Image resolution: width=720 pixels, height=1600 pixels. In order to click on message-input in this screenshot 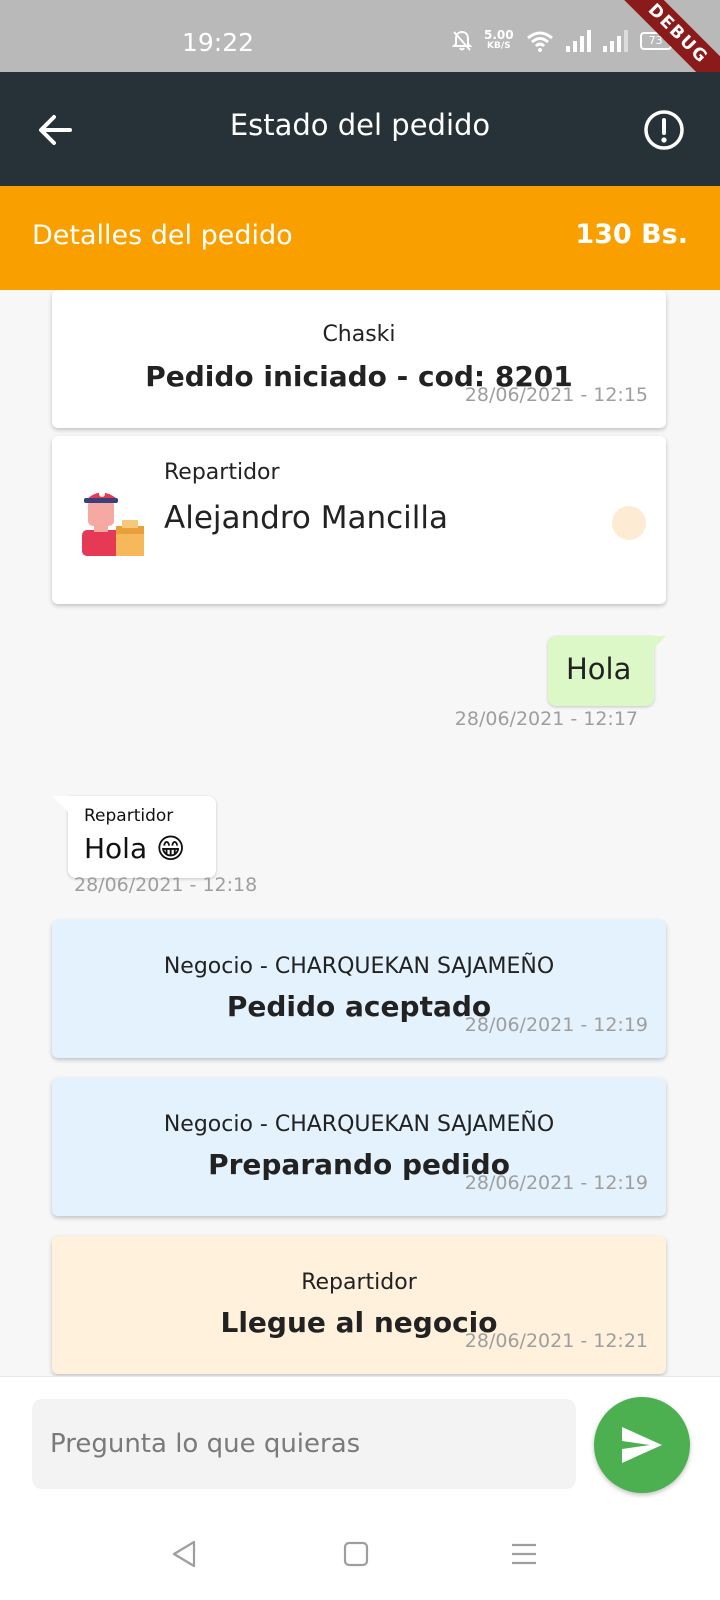, I will do `click(304, 1444)`.